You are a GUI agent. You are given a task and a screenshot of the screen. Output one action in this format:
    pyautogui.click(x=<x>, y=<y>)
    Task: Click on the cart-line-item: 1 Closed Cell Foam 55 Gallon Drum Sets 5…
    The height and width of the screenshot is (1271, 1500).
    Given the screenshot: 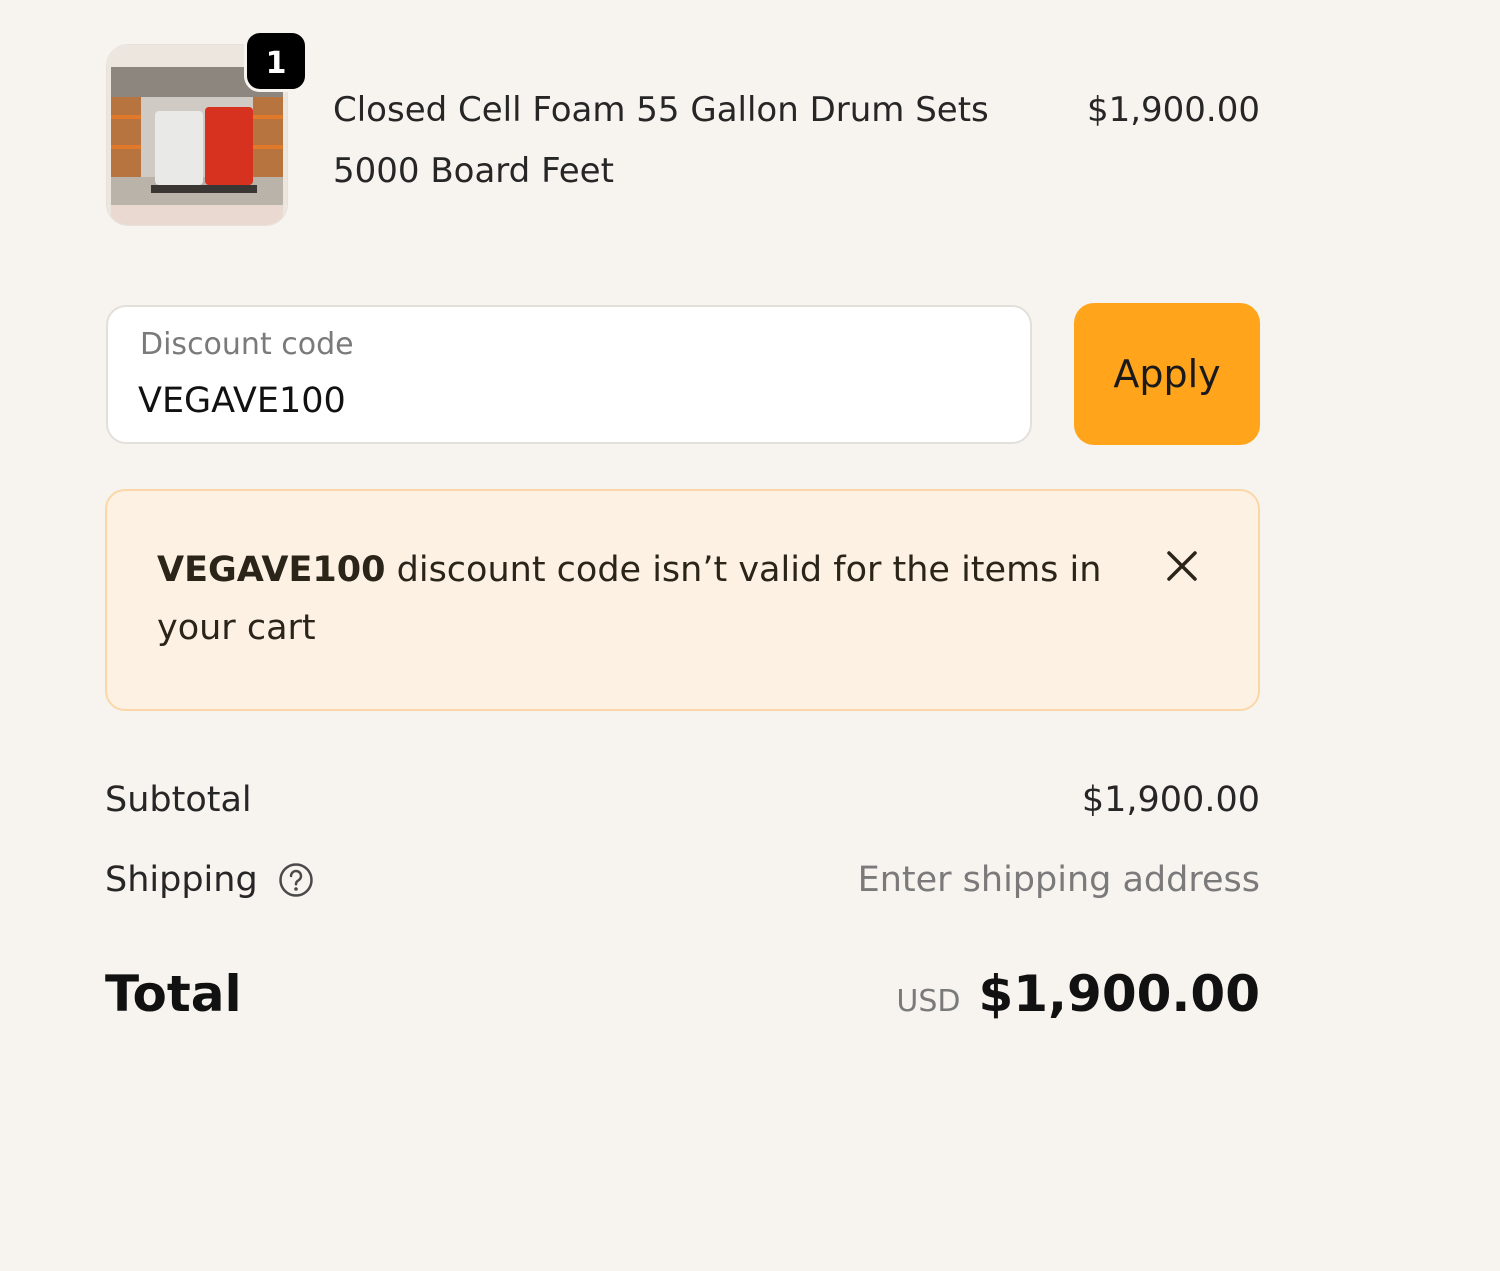 What is the action you would take?
    pyautogui.click(x=683, y=132)
    